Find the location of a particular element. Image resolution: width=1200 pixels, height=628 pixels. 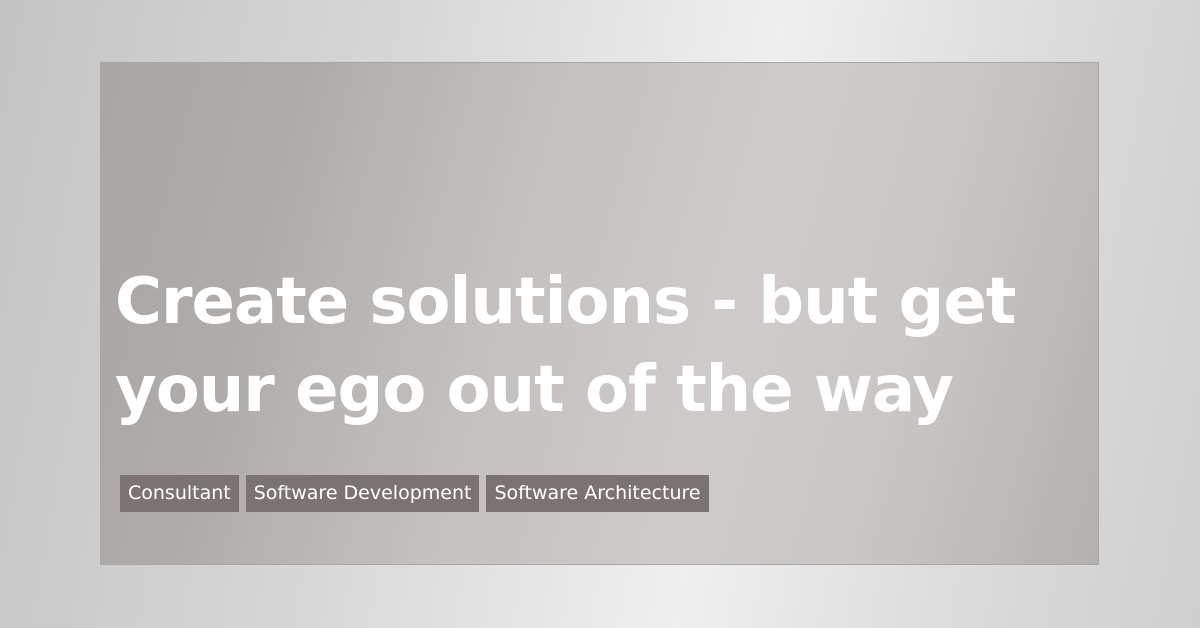

tag-consultant: Consultant is located at coordinates (179, 493).